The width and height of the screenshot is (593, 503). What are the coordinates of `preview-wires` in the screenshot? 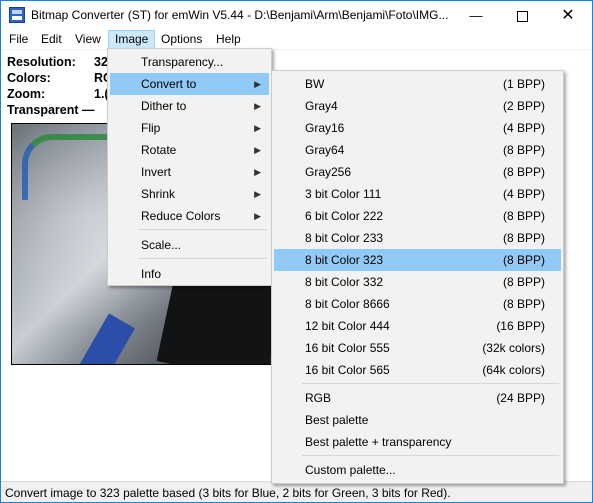 It's located at (65, 167).